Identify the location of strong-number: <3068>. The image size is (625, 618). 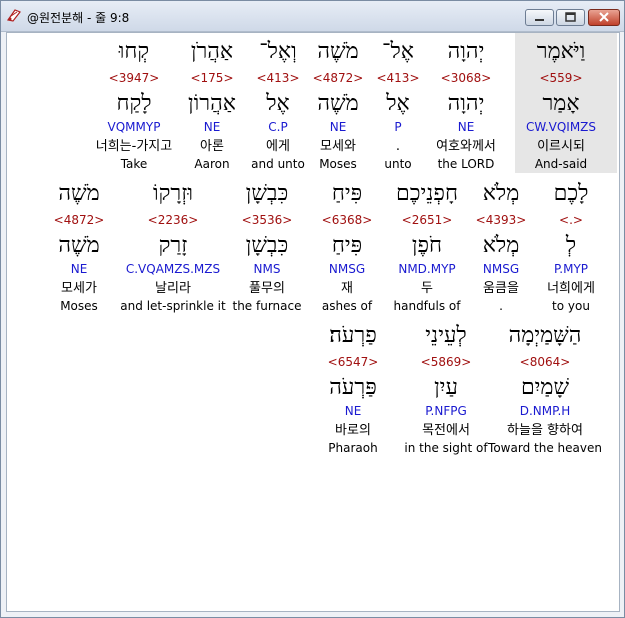
(466, 78).